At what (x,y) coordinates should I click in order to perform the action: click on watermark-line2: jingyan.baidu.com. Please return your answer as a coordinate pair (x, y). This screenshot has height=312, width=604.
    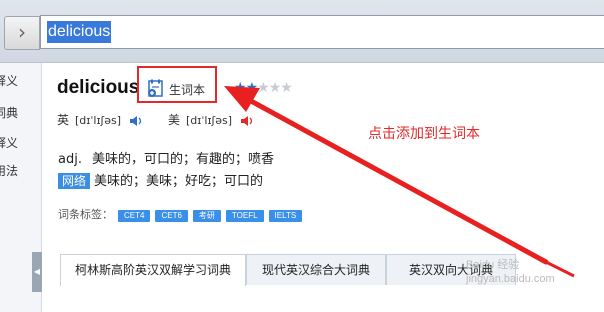
    Looking at the image, I should click on (510, 279).